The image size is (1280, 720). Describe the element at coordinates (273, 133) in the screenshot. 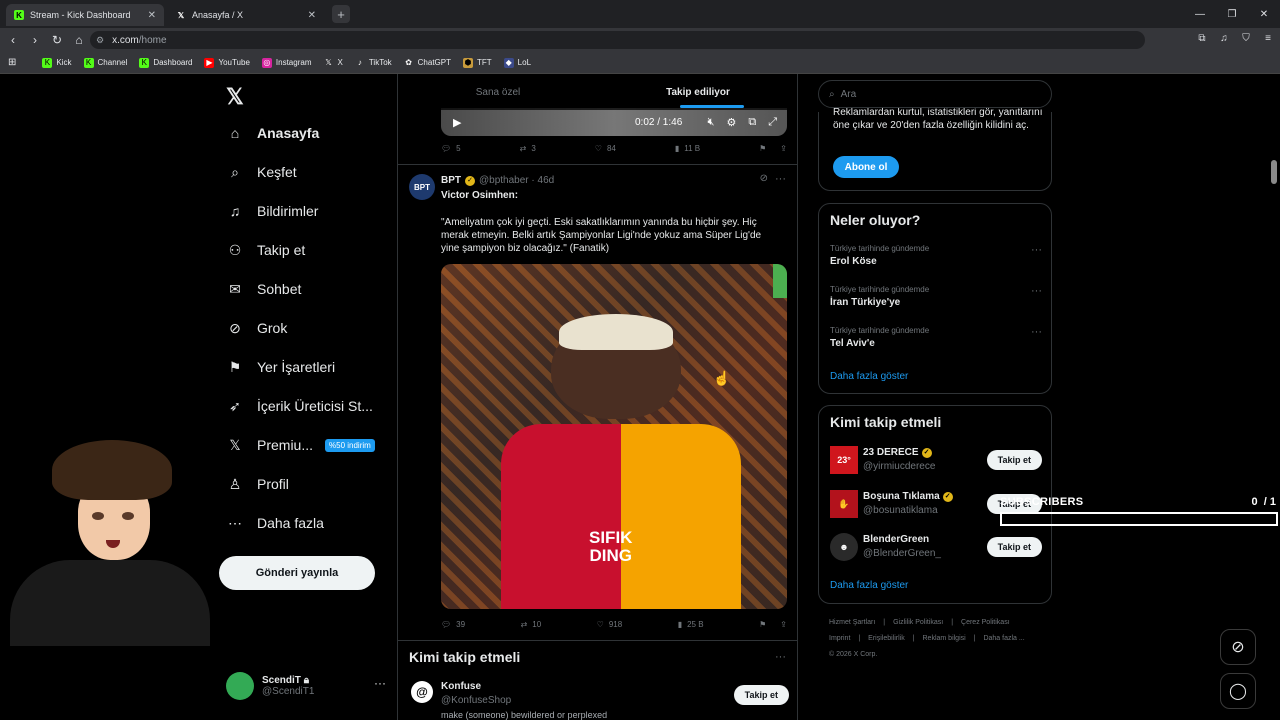

I see `nav-home: ⌂ Anasayfa` at that location.